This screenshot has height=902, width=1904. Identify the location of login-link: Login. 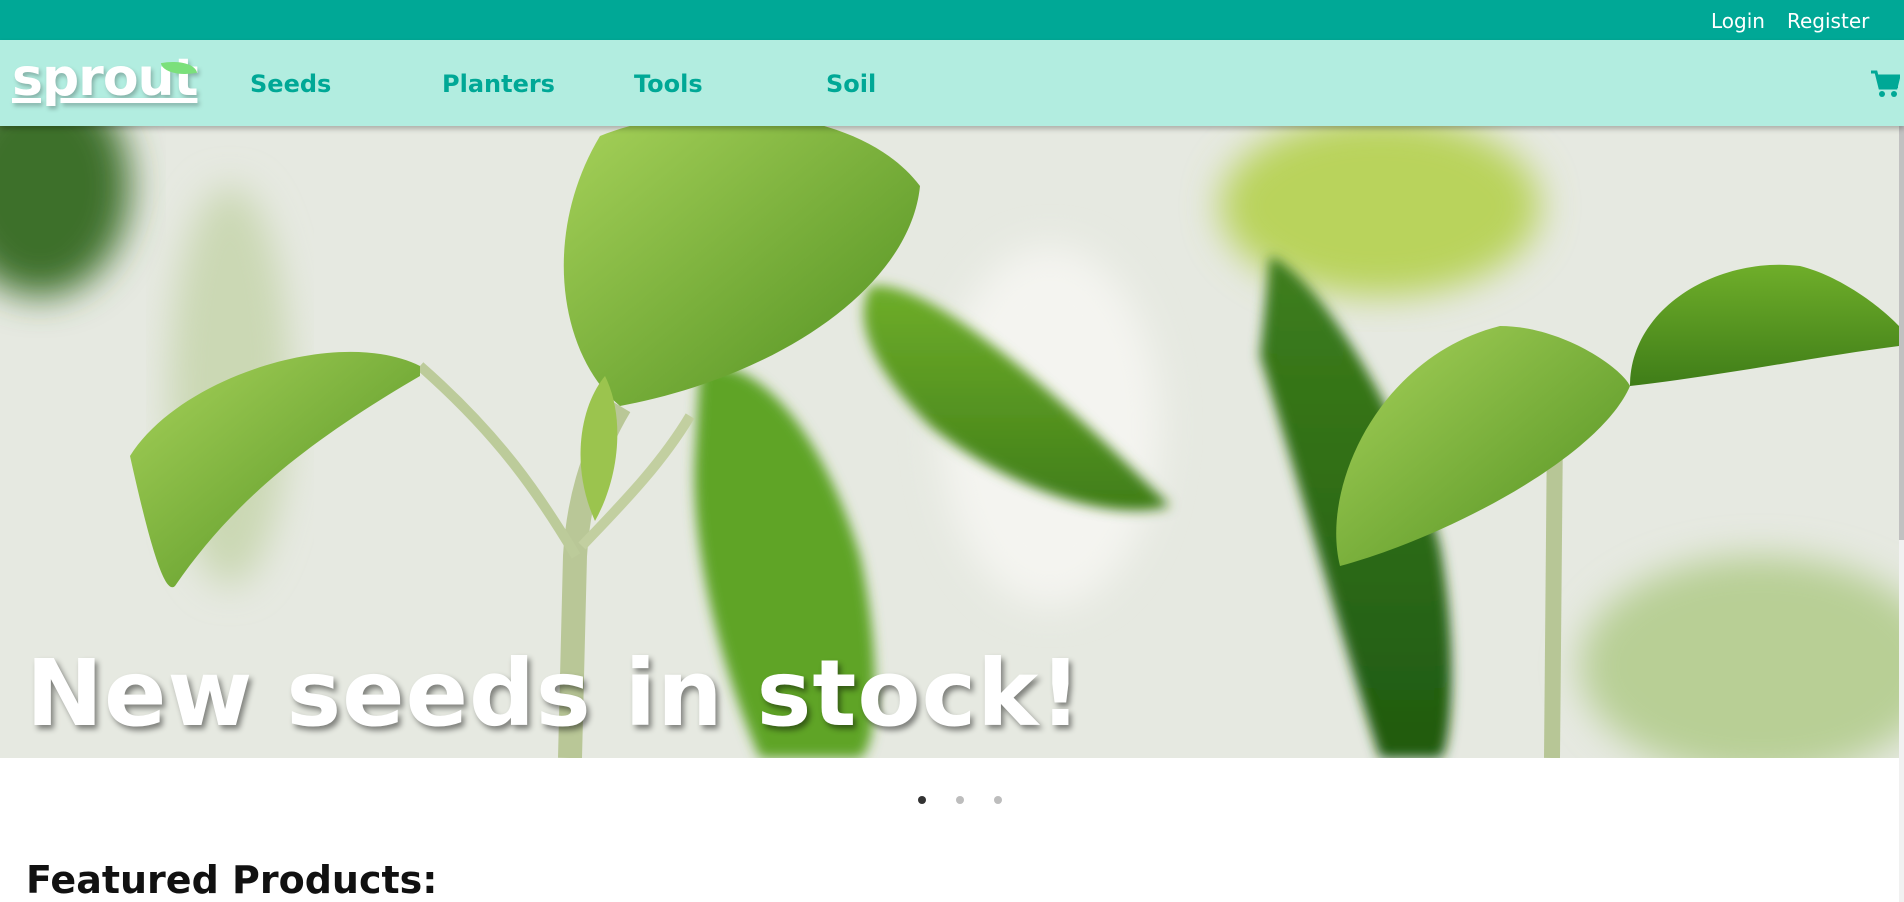
(1738, 21).